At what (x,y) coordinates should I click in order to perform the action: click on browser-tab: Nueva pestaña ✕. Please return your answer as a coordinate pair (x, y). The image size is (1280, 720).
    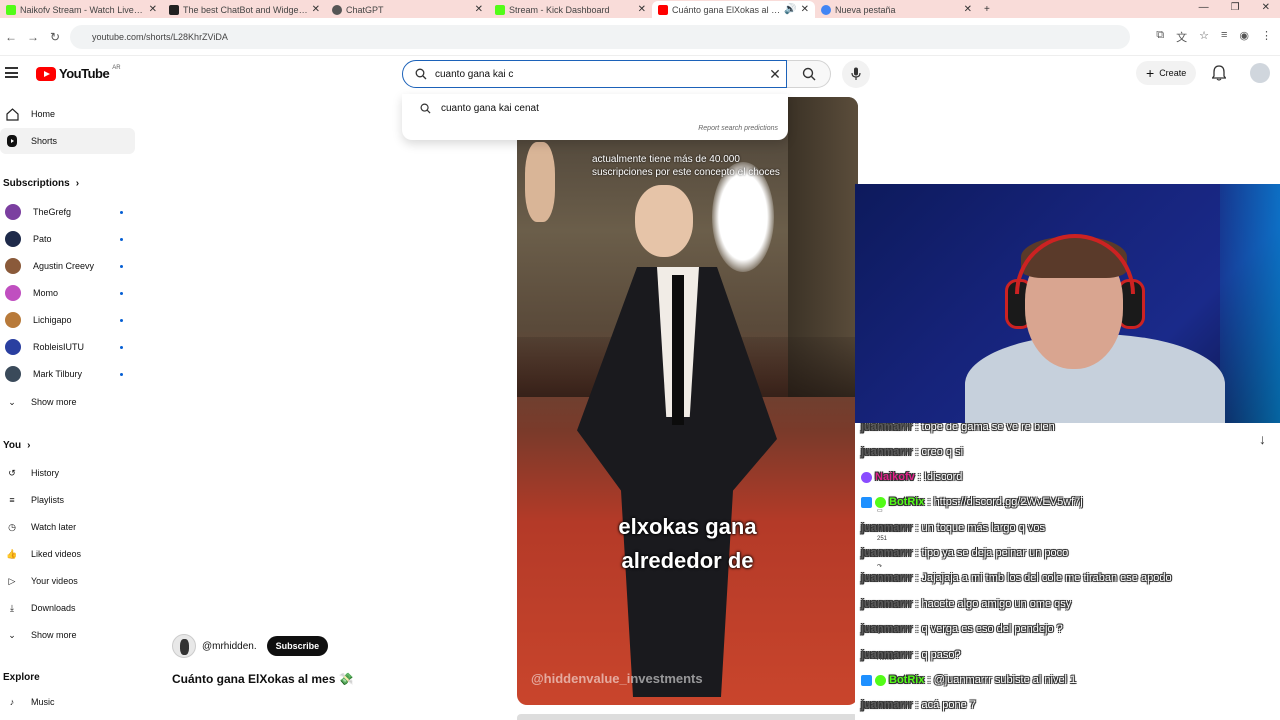
    Looking at the image, I should click on (896, 9).